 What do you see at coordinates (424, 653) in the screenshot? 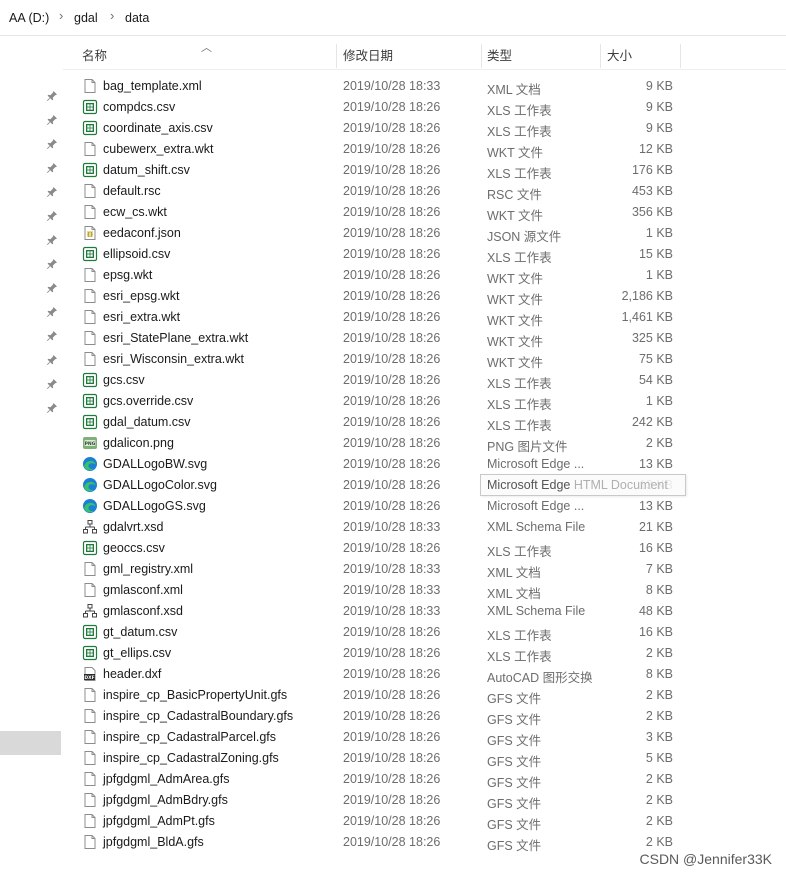
I see `file-row: gt_ellips.csv 2019/10/28 18:26 XLS 工作表 2 KB` at bounding box center [424, 653].